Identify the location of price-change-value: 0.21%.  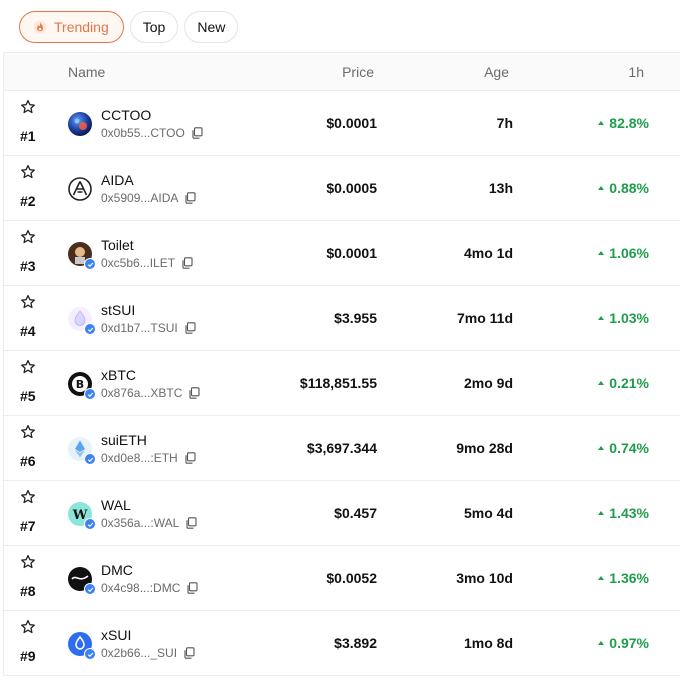
(629, 383).